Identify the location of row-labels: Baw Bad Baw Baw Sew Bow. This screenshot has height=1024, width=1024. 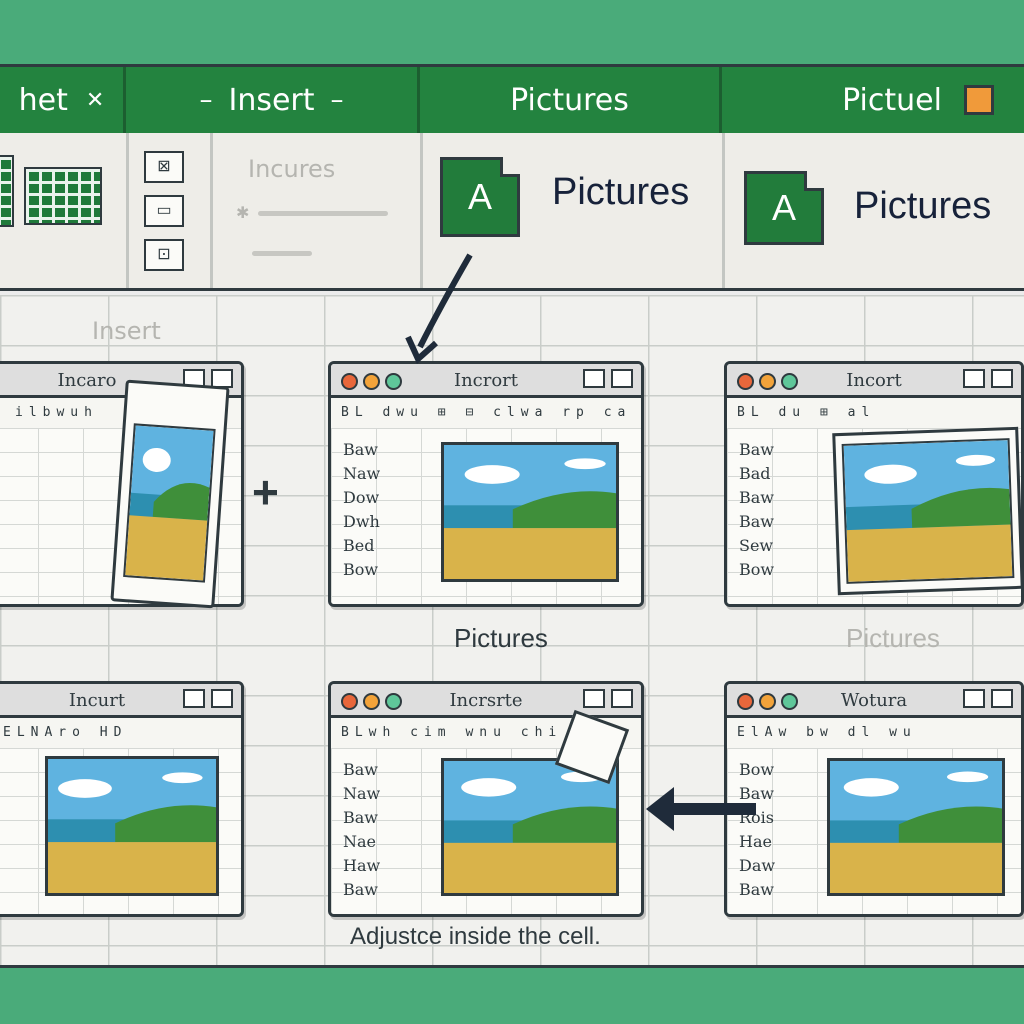
(756, 512).